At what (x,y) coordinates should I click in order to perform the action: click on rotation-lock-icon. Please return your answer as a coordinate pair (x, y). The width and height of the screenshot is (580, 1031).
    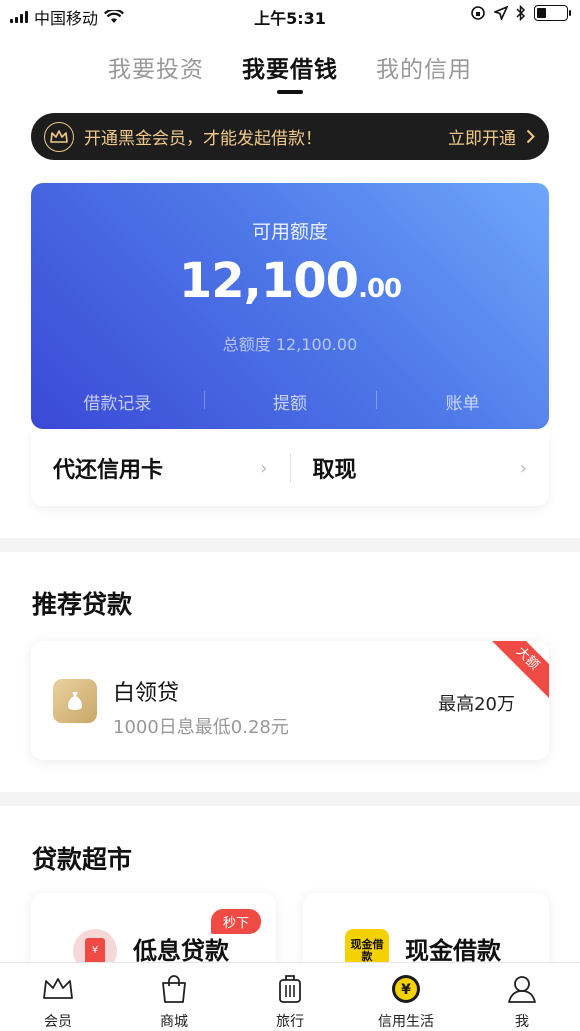
    Looking at the image, I should click on (478, 13).